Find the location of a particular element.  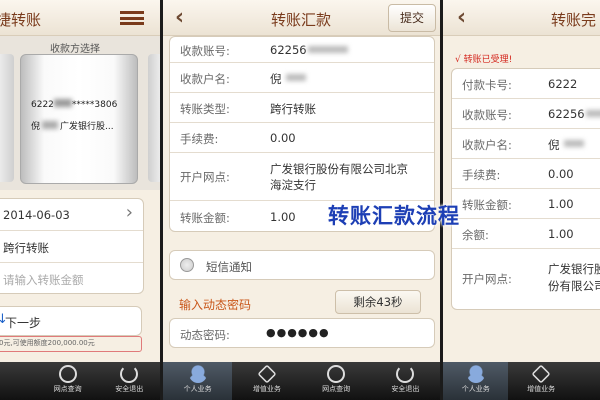

detail-row: 转账类型: 跨行转账 is located at coordinates (302, 108).